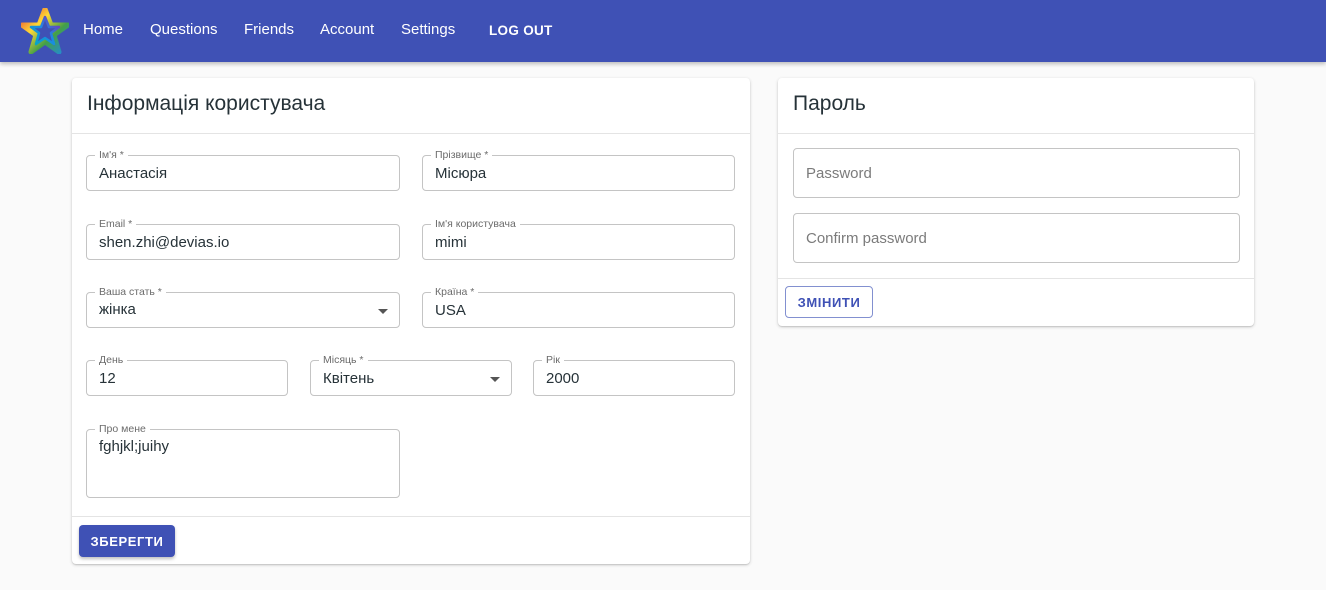 This screenshot has height=590, width=1326. What do you see at coordinates (411, 375) in the screenshot?
I see `month-select: Місяць * Квітень` at bounding box center [411, 375].